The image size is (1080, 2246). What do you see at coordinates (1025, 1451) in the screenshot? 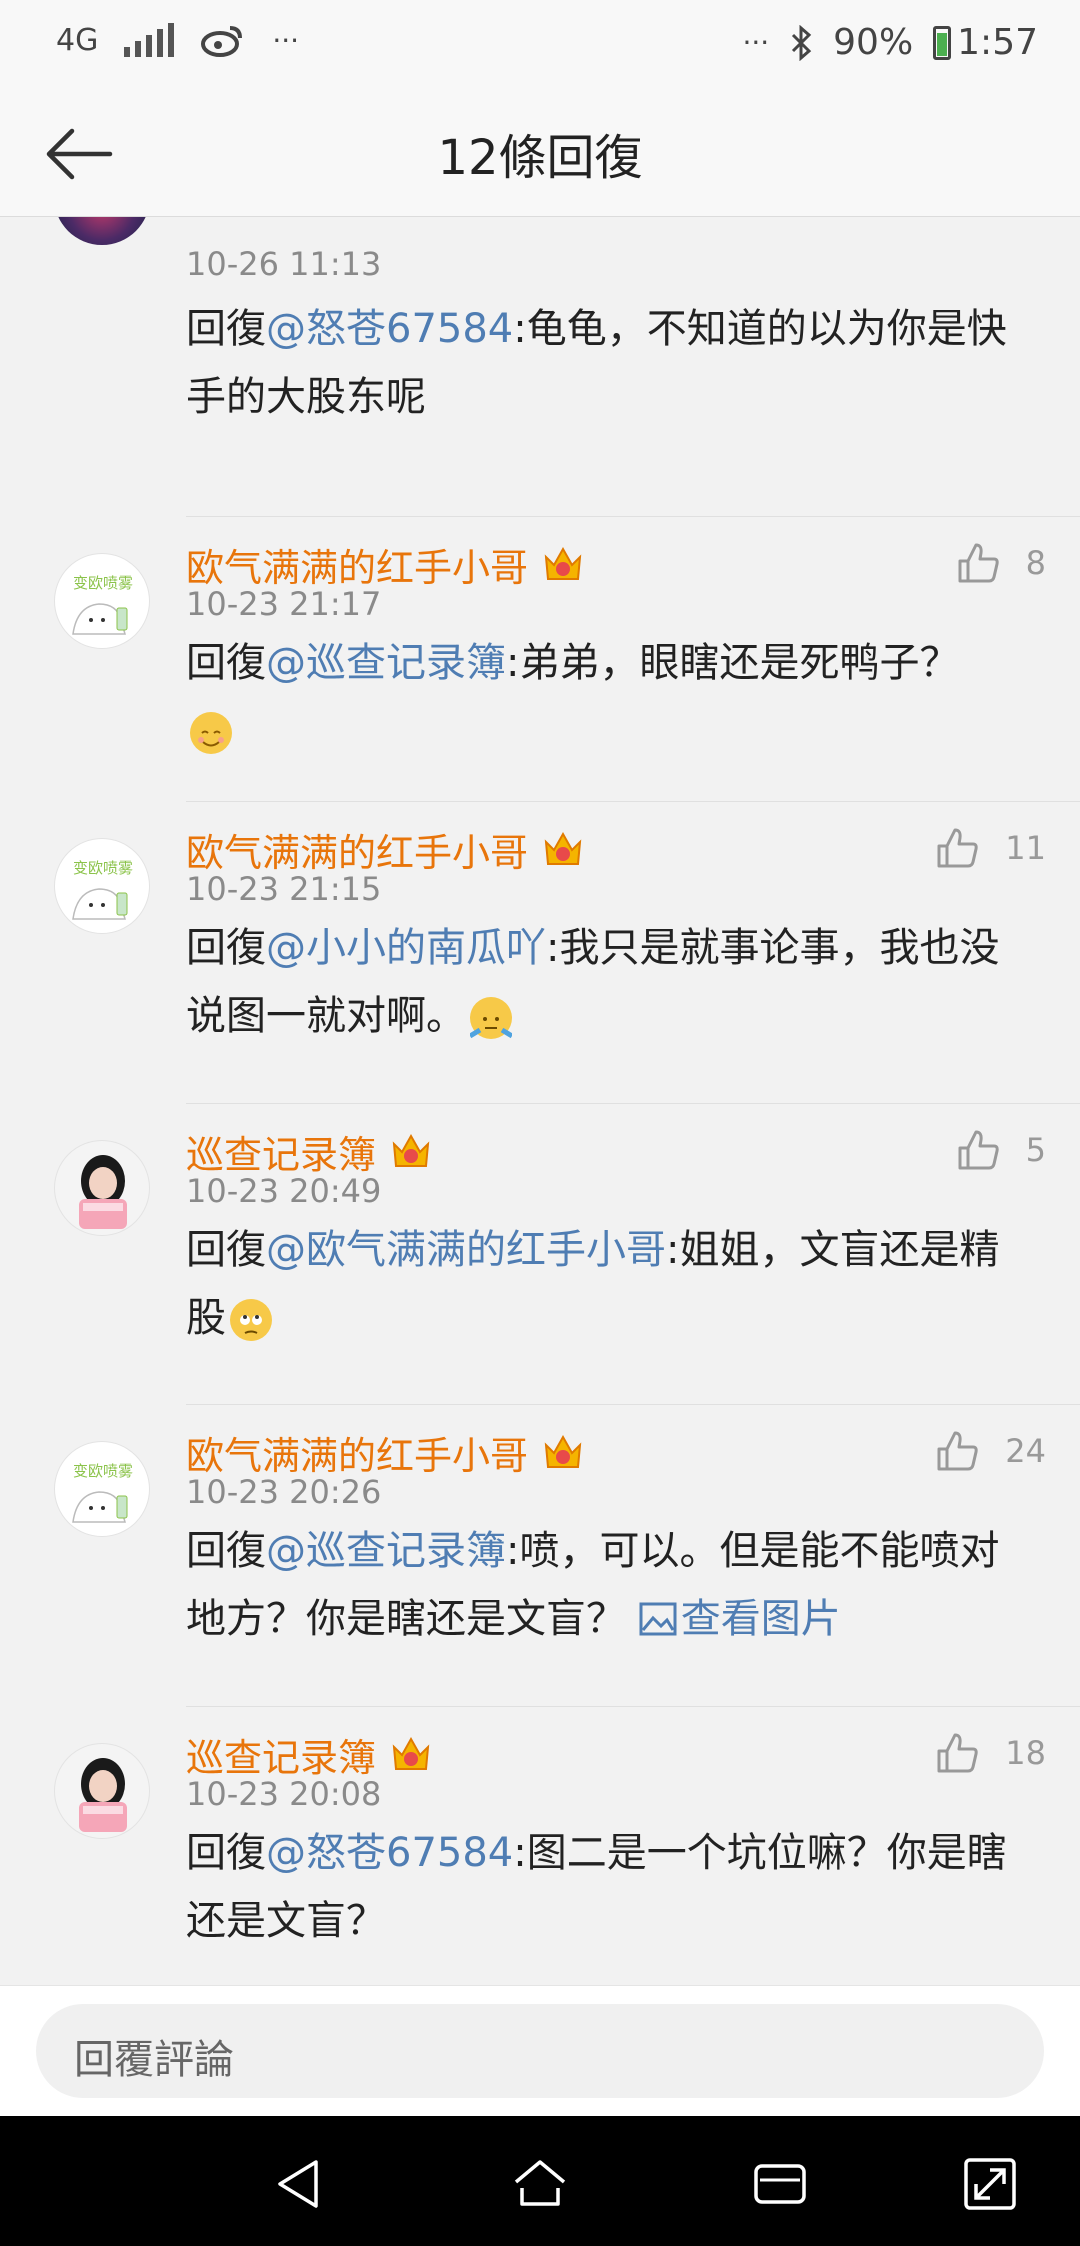
I see `like-count: 24` at bounding box center [1025, 1451].